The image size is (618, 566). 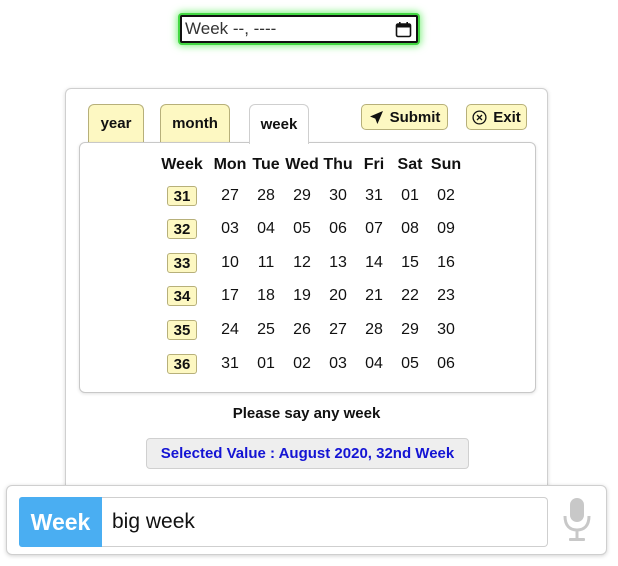 What do you see at coordinates (446, 263) in the screenshot?
I see `day-cell: 16` at bounding box center [446, 263].